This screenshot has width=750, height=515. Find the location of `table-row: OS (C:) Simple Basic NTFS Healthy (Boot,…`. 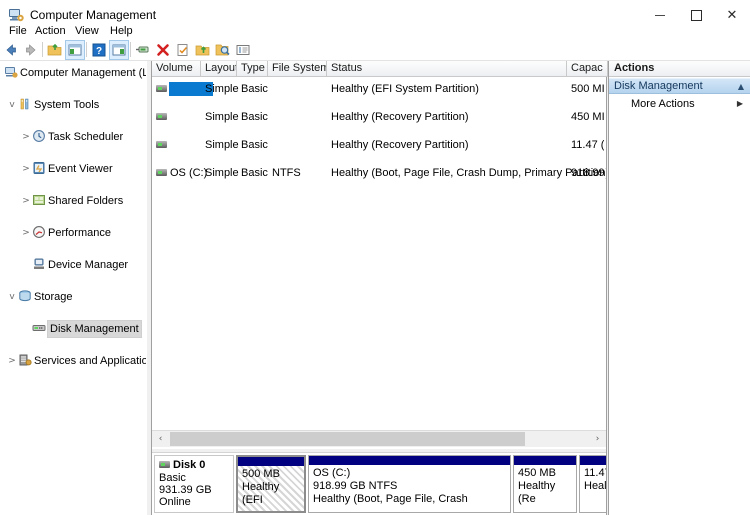

table-row: OS (C:) Simple Basic NTFS Healthy (Boot,… is located at coordinates (379, 173).